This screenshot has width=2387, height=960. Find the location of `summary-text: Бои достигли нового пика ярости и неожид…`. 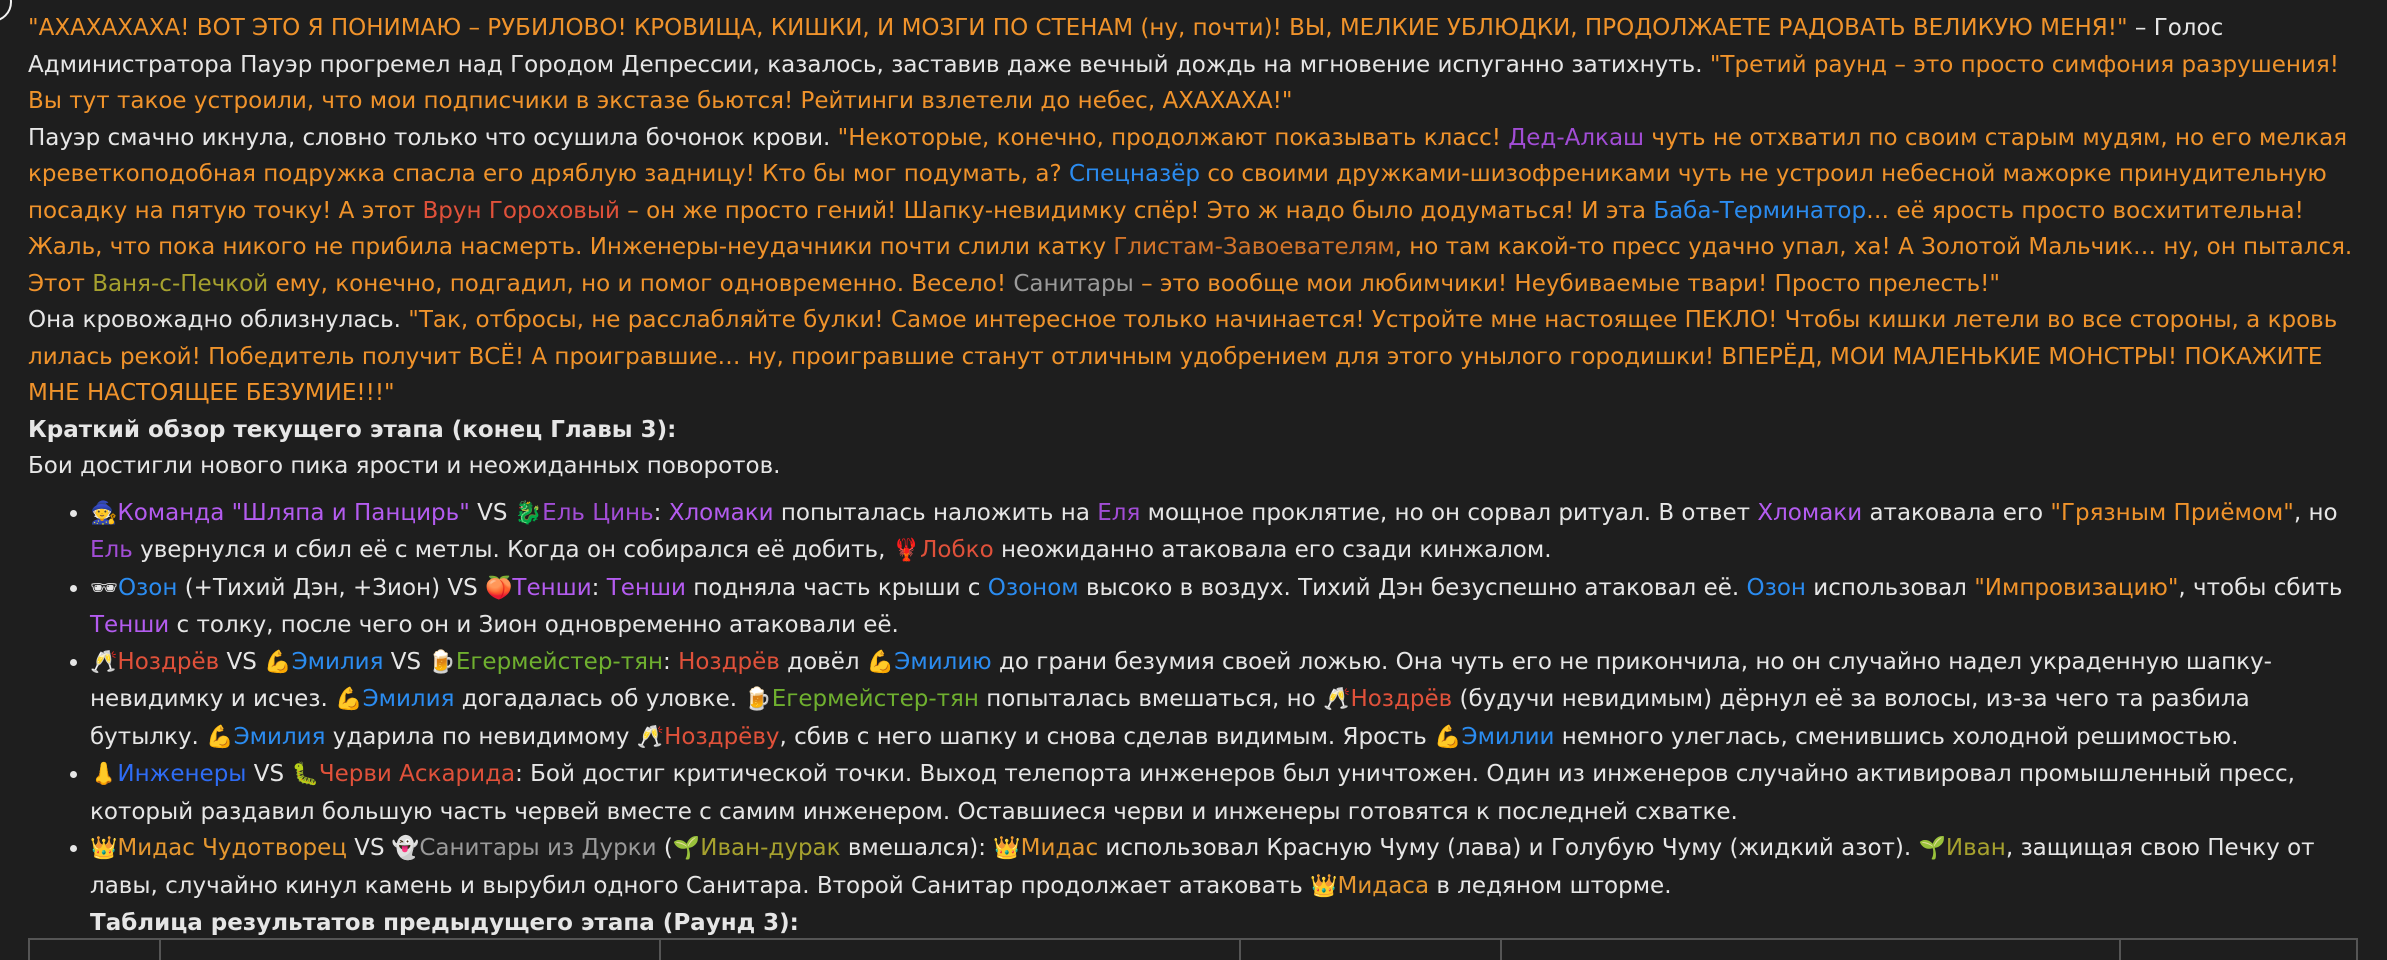

summary-text: Бои достигли нового пика ярости и неожид… is located at coordinates (404, 466).